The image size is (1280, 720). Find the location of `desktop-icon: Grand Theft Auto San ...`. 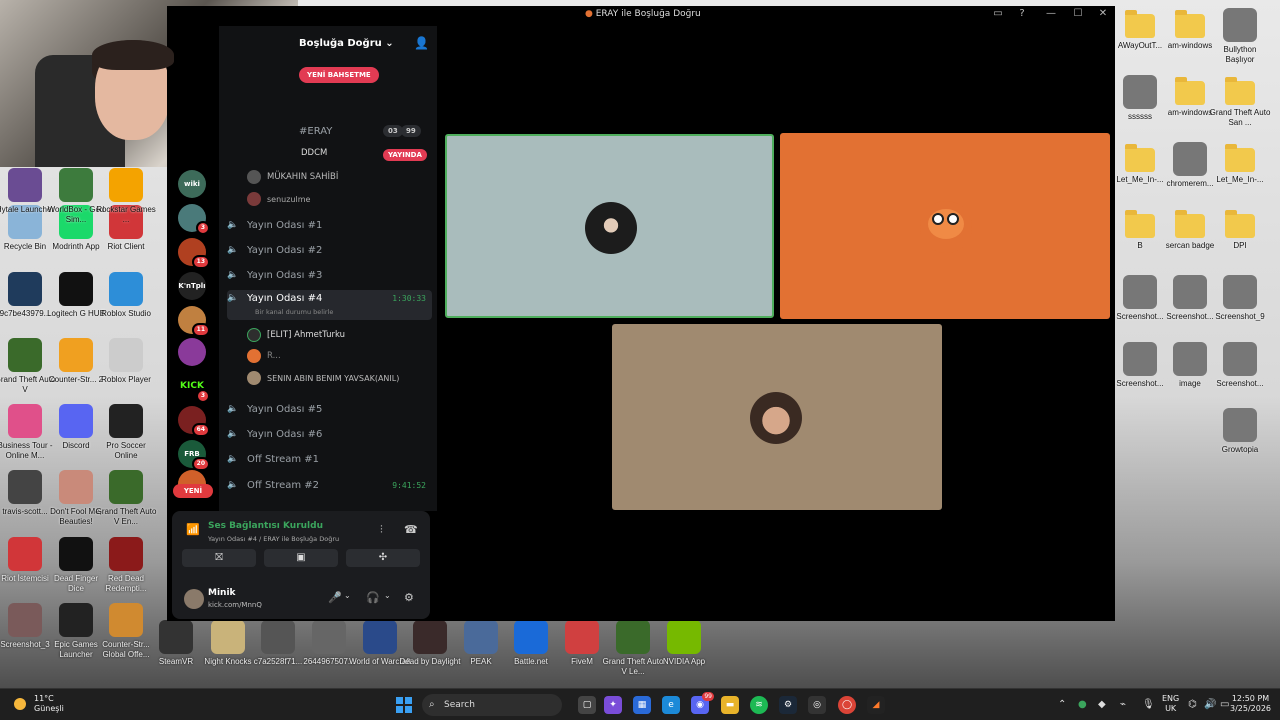

desktop-icon: Grand Theft Auto San ... is located at coordinates (1240, 101).